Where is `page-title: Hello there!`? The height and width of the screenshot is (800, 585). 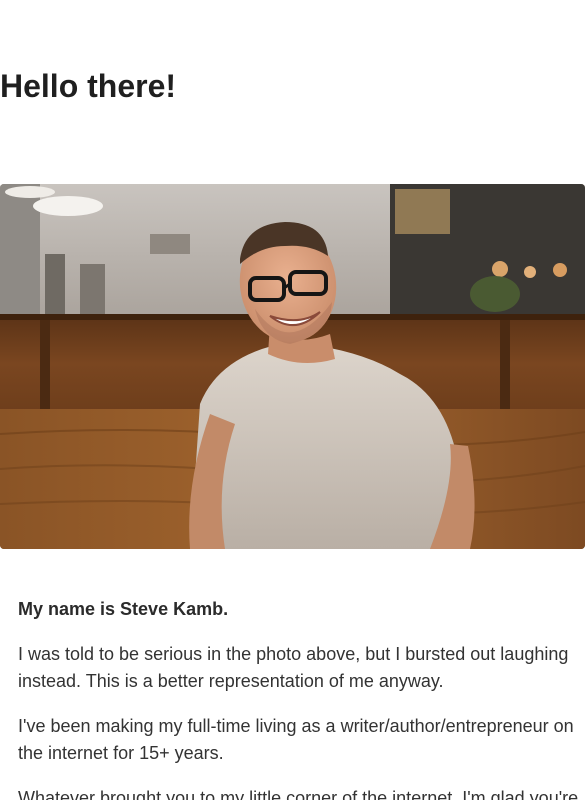 page-title: Hello there! is located at coordinates (88, 86).